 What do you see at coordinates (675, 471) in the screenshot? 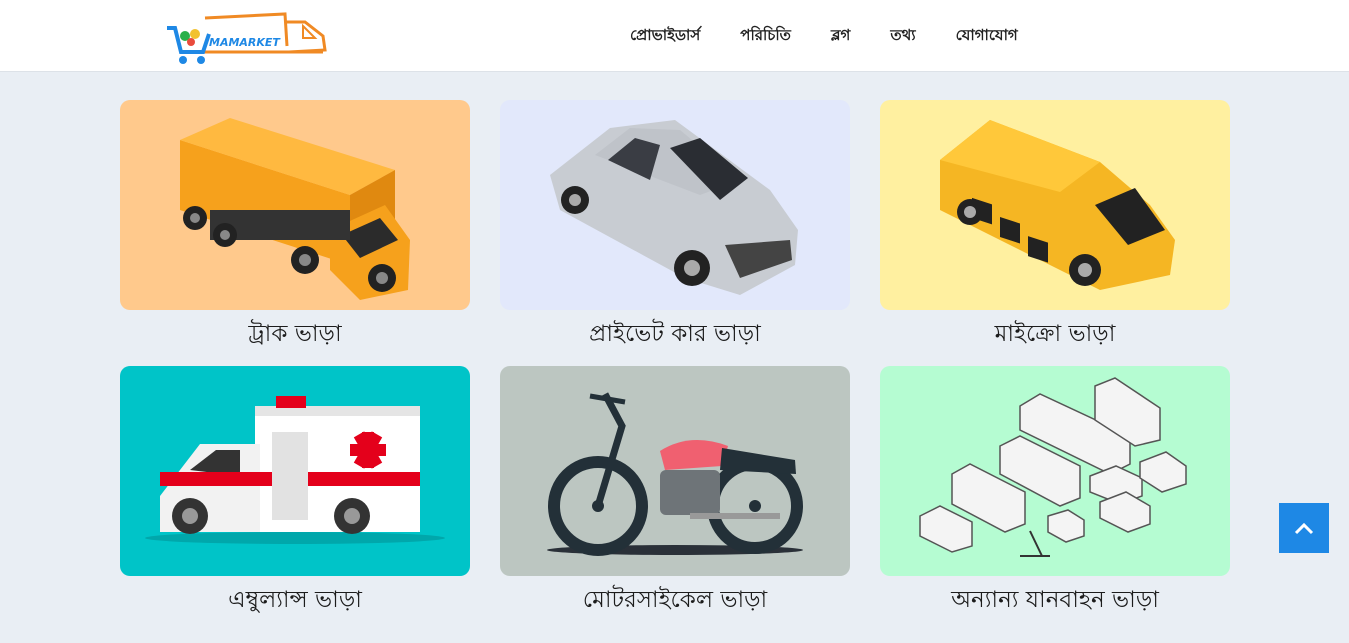
I see `motorcycle-image` at bounding box center [675, 471].